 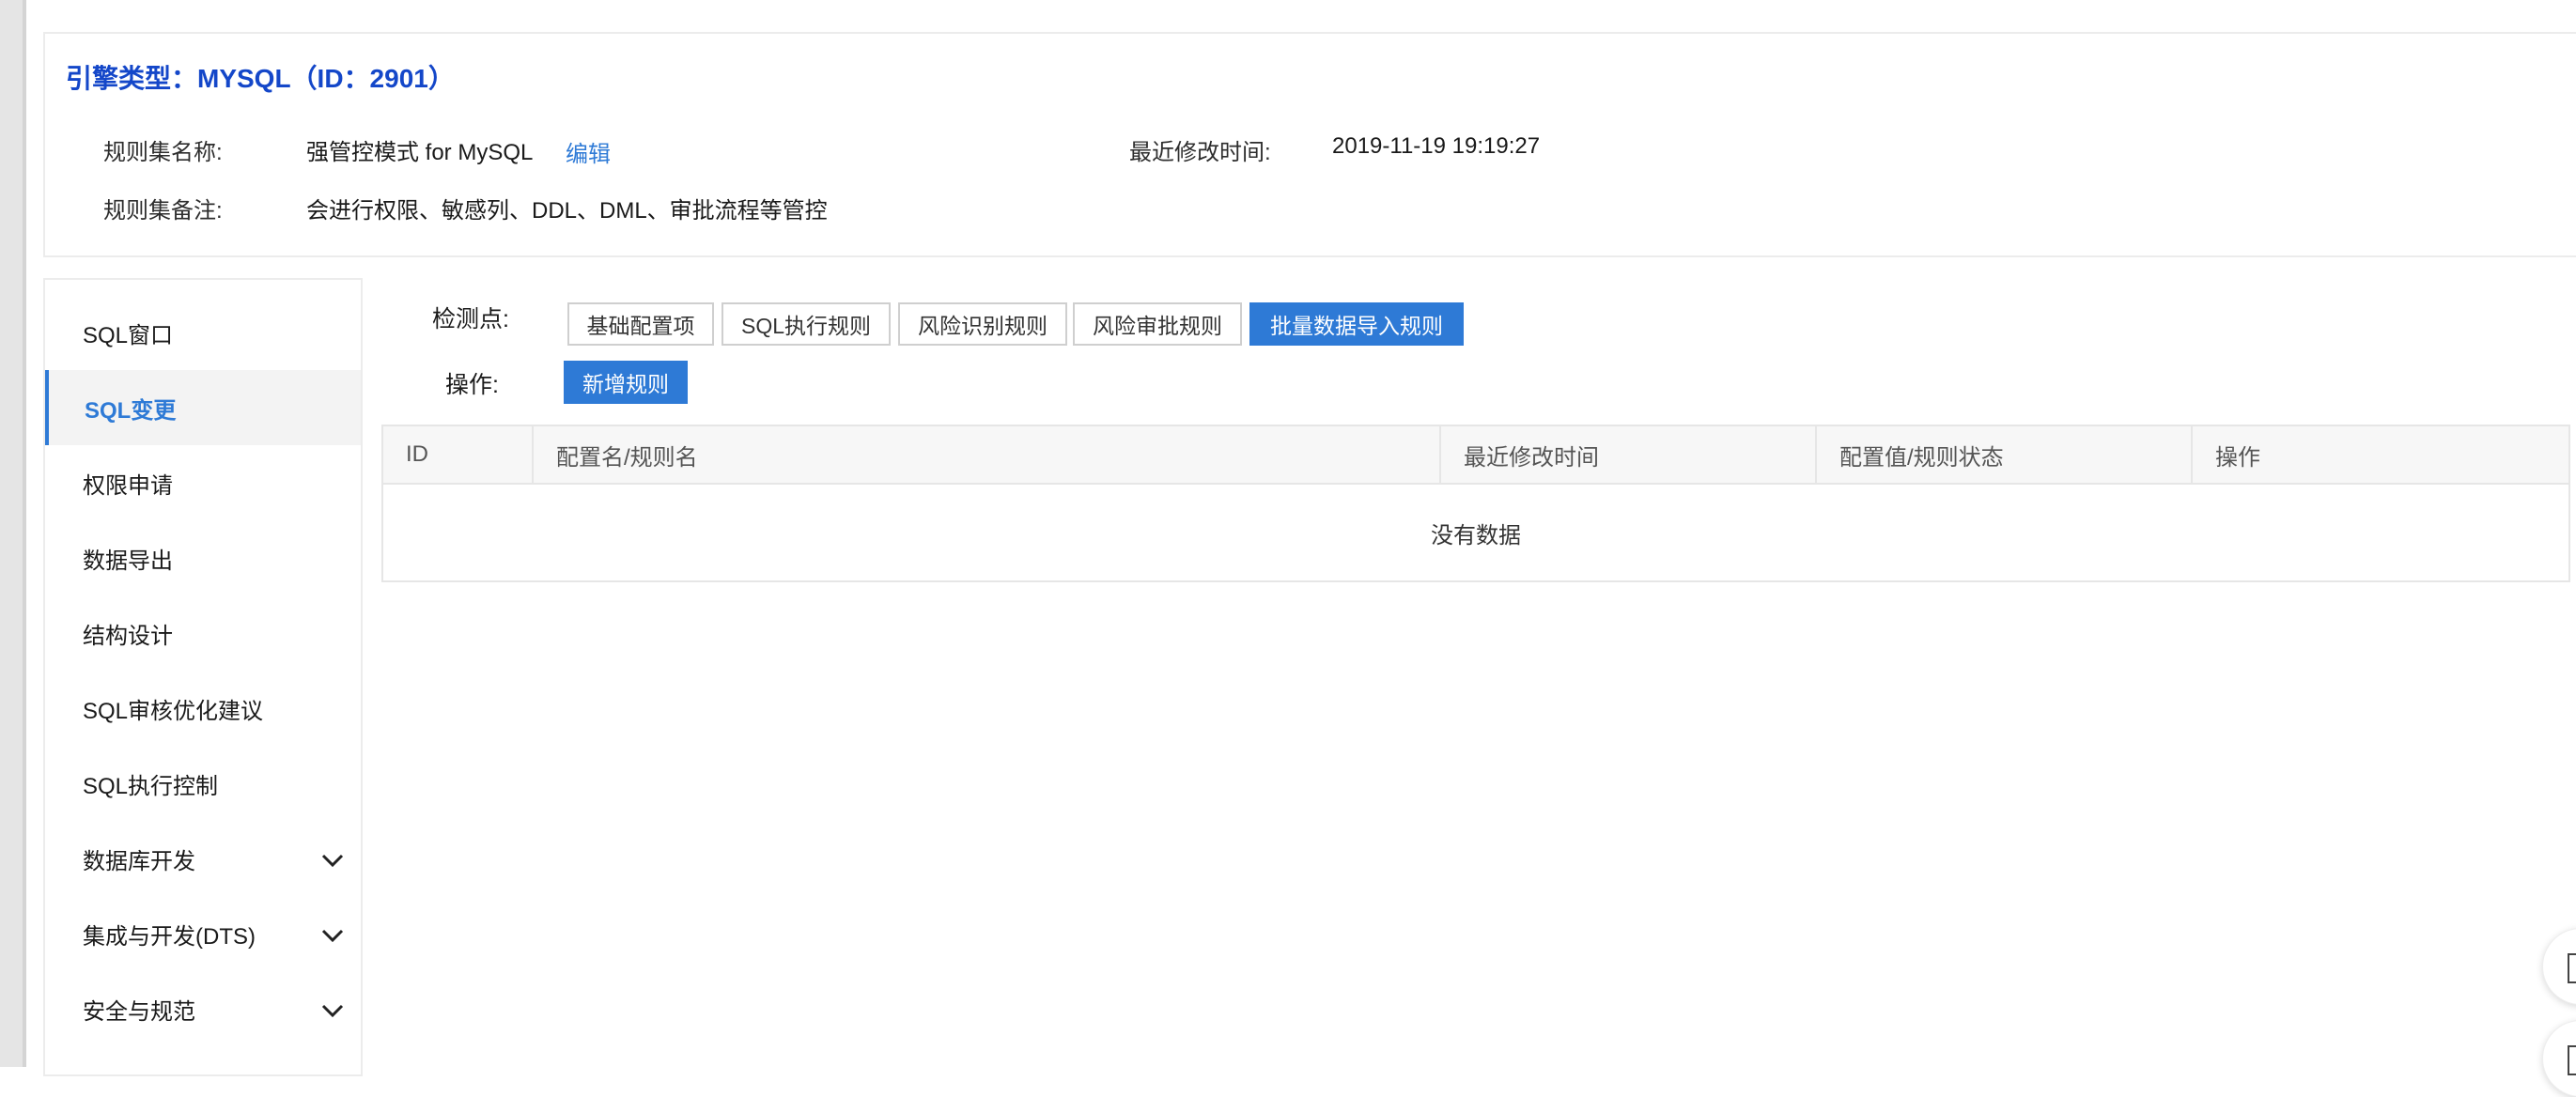 I want to click on sidebar-item-schema-design: 结构设计, so click(x=203, y=633).